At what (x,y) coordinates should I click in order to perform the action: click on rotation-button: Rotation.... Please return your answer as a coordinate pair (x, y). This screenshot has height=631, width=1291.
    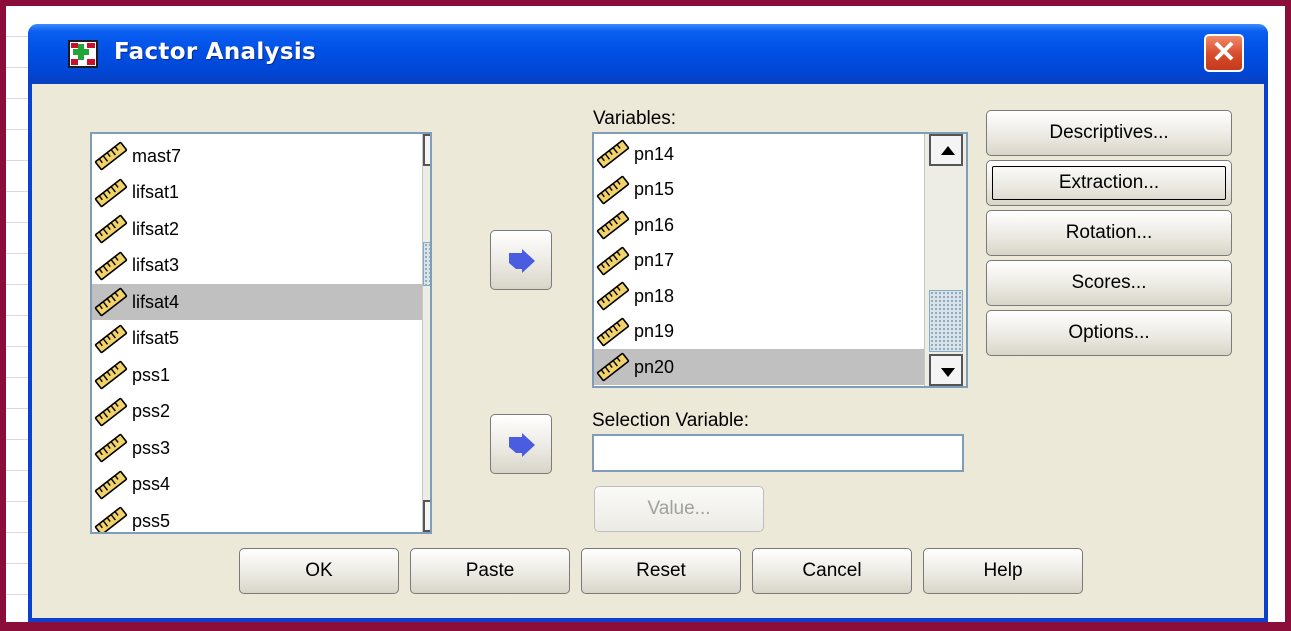
    Looking at the image, I should click on (1109, 233).